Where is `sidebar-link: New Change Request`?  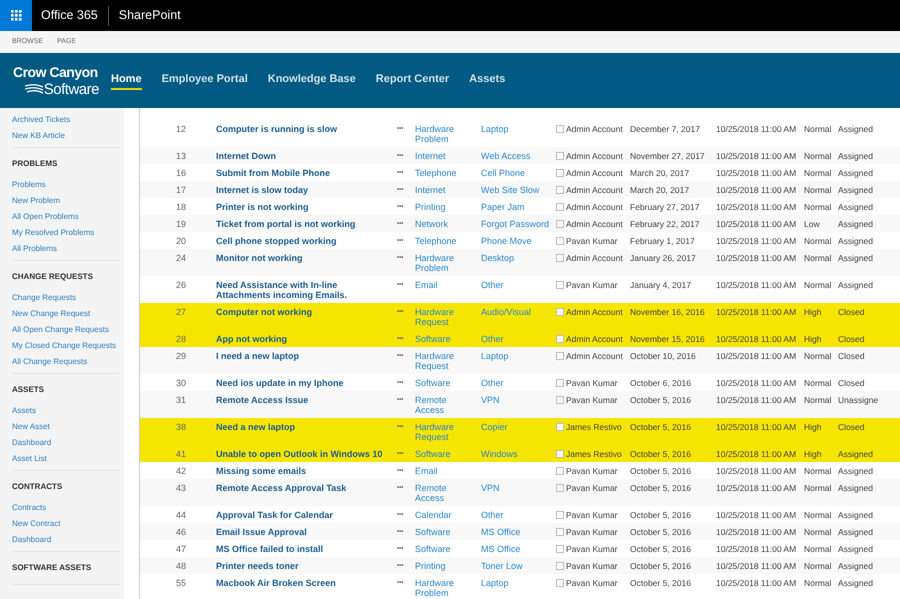 sidebar-link: New Change Request is located at coordinates (66, 313).